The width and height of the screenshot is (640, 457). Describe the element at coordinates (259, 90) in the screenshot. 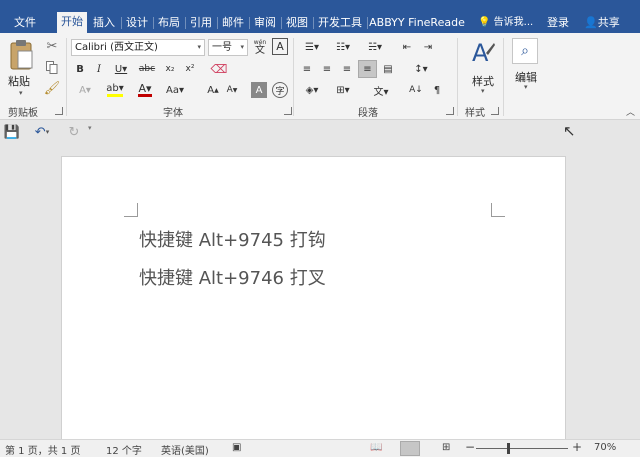

I see `character-shading-button: A` at that location.